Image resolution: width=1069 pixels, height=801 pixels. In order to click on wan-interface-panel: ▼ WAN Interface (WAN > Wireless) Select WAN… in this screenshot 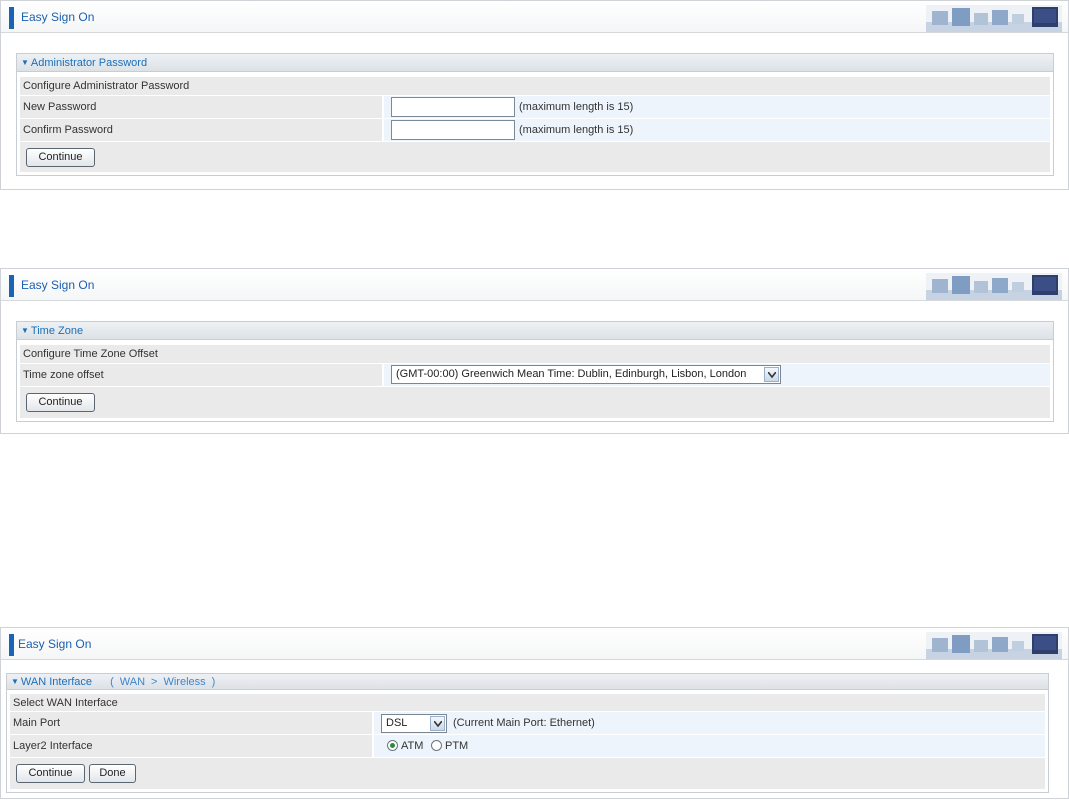, I will do `click(527, 733)`.